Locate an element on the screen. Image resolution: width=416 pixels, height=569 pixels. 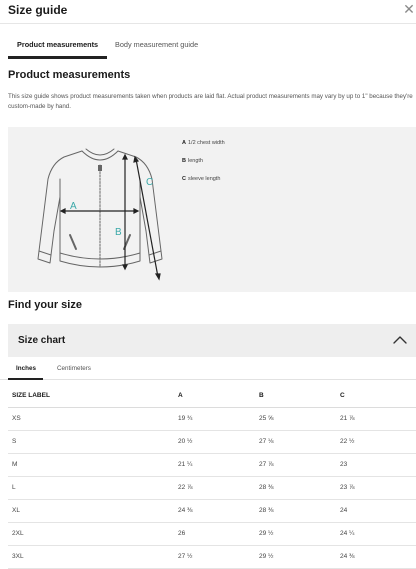
size-label-cell: M is located at coordinates (91, 465).